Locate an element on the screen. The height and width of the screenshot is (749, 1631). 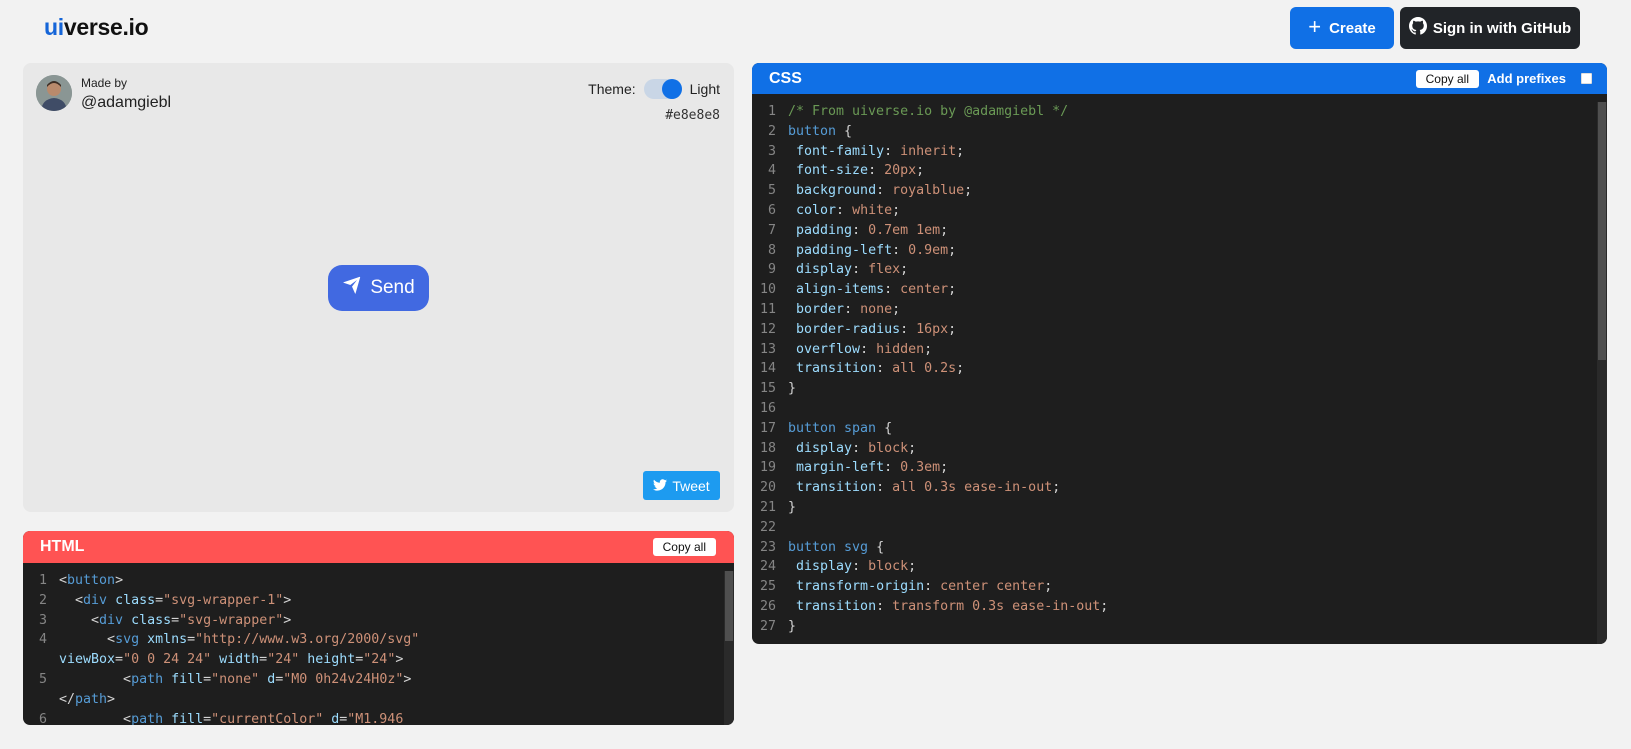
line-number: 17 is located at coordinates (767, 428).